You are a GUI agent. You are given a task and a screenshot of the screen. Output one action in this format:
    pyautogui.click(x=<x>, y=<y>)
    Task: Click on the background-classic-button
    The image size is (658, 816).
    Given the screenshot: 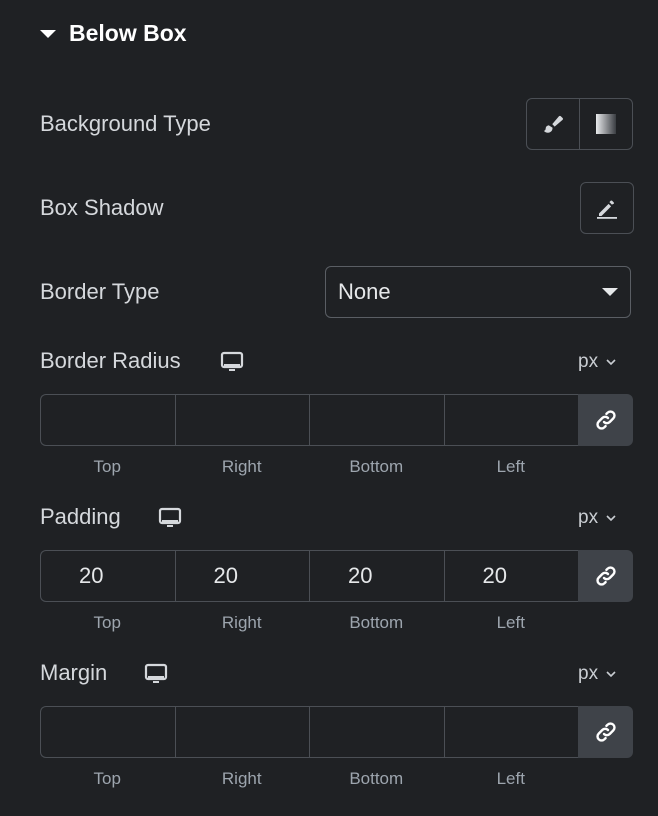 What is the action you would take?
    pyautogui.click(x=553, y=124)
    